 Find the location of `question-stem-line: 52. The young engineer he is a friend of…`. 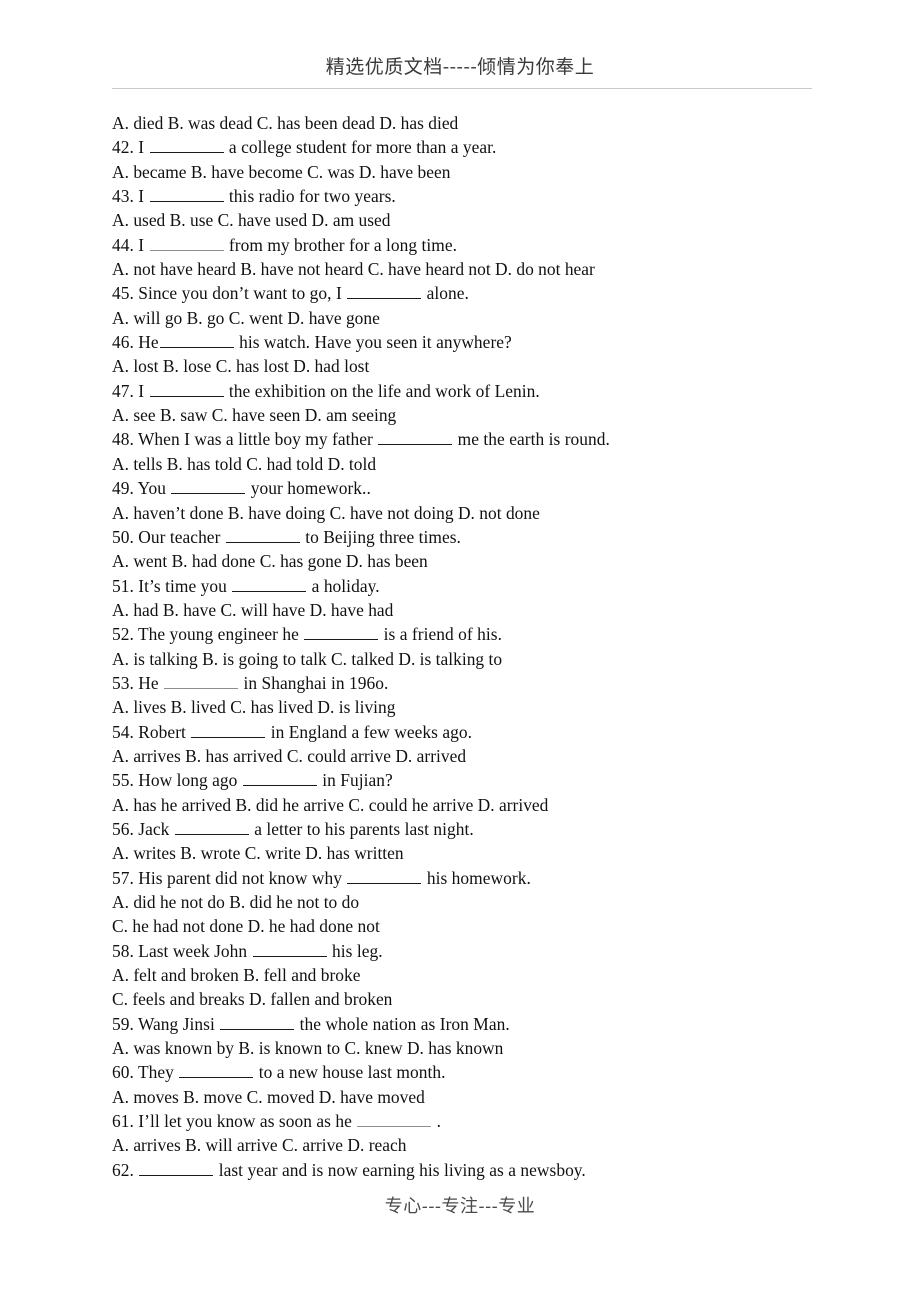

question-stem-line: 52. The young engineer he is a friend of… is located at coordinates (507, 634).